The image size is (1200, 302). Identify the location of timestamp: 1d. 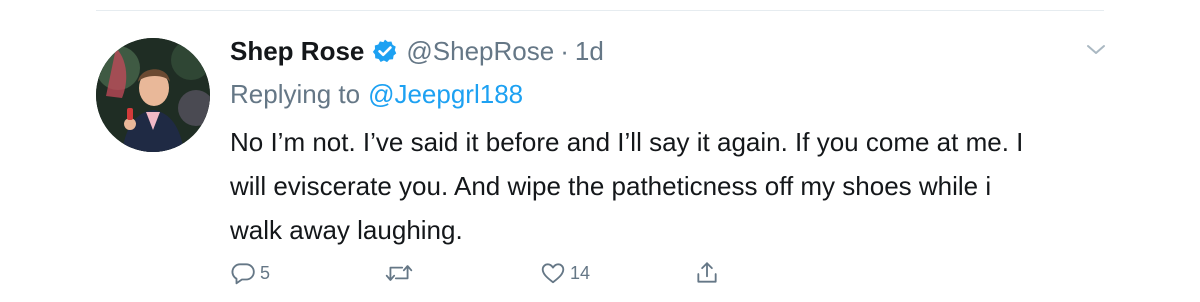
(589, 51).